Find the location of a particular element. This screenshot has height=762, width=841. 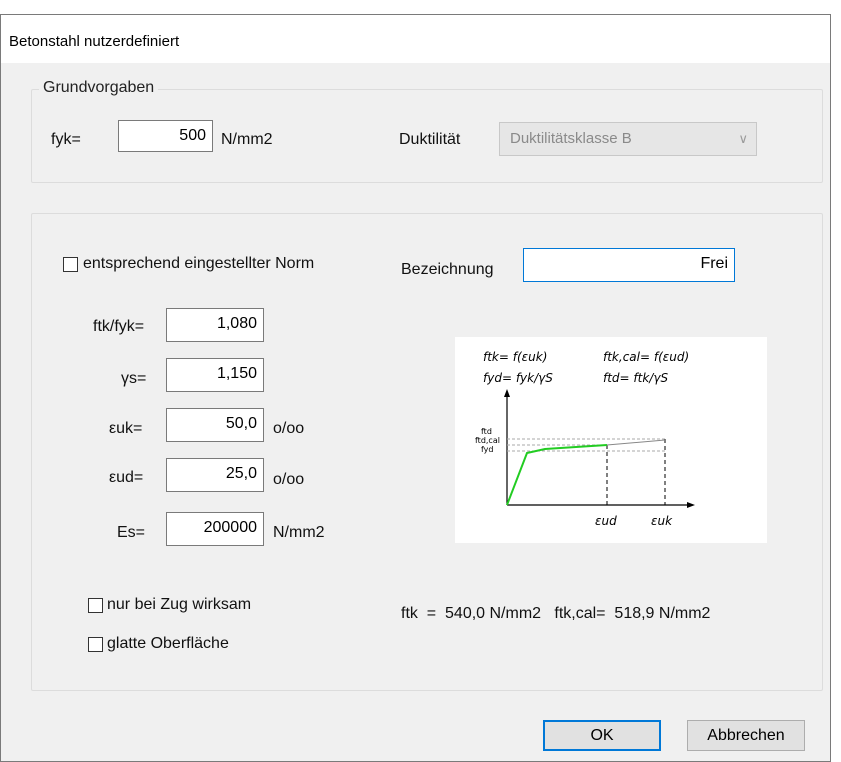

result-text: ftk = 540,0 N/mm2 ftk,cal= 518,9 N/mm2 is located at coordinates (556, 613).